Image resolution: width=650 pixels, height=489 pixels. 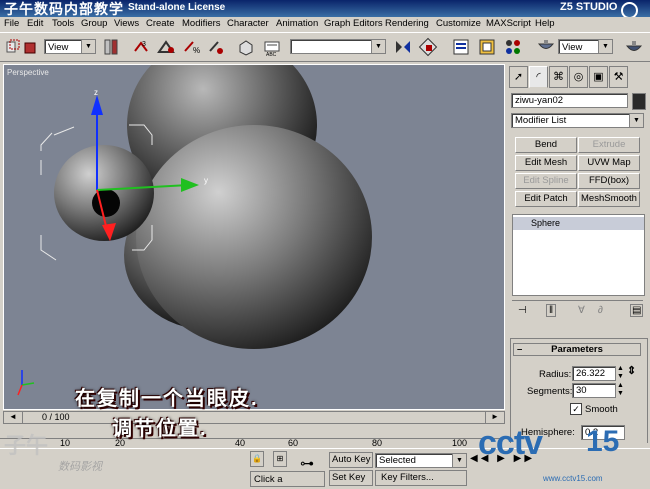 What do you see at coordinates (13, 417) in the screenshot?
I see `time-slider-prev-icon: ◄` at bounding box center [13, 417].